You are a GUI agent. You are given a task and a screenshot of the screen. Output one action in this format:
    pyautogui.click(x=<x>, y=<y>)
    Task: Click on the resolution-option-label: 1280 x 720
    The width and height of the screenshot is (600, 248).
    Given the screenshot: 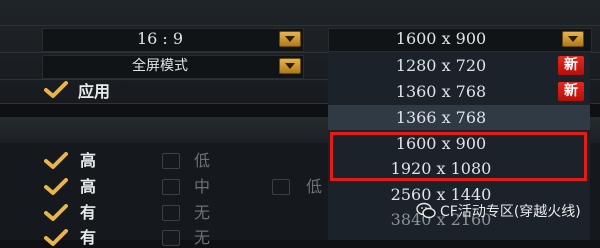 What is the action you would take?
    pyautogui.click(x=441, y=65)
    